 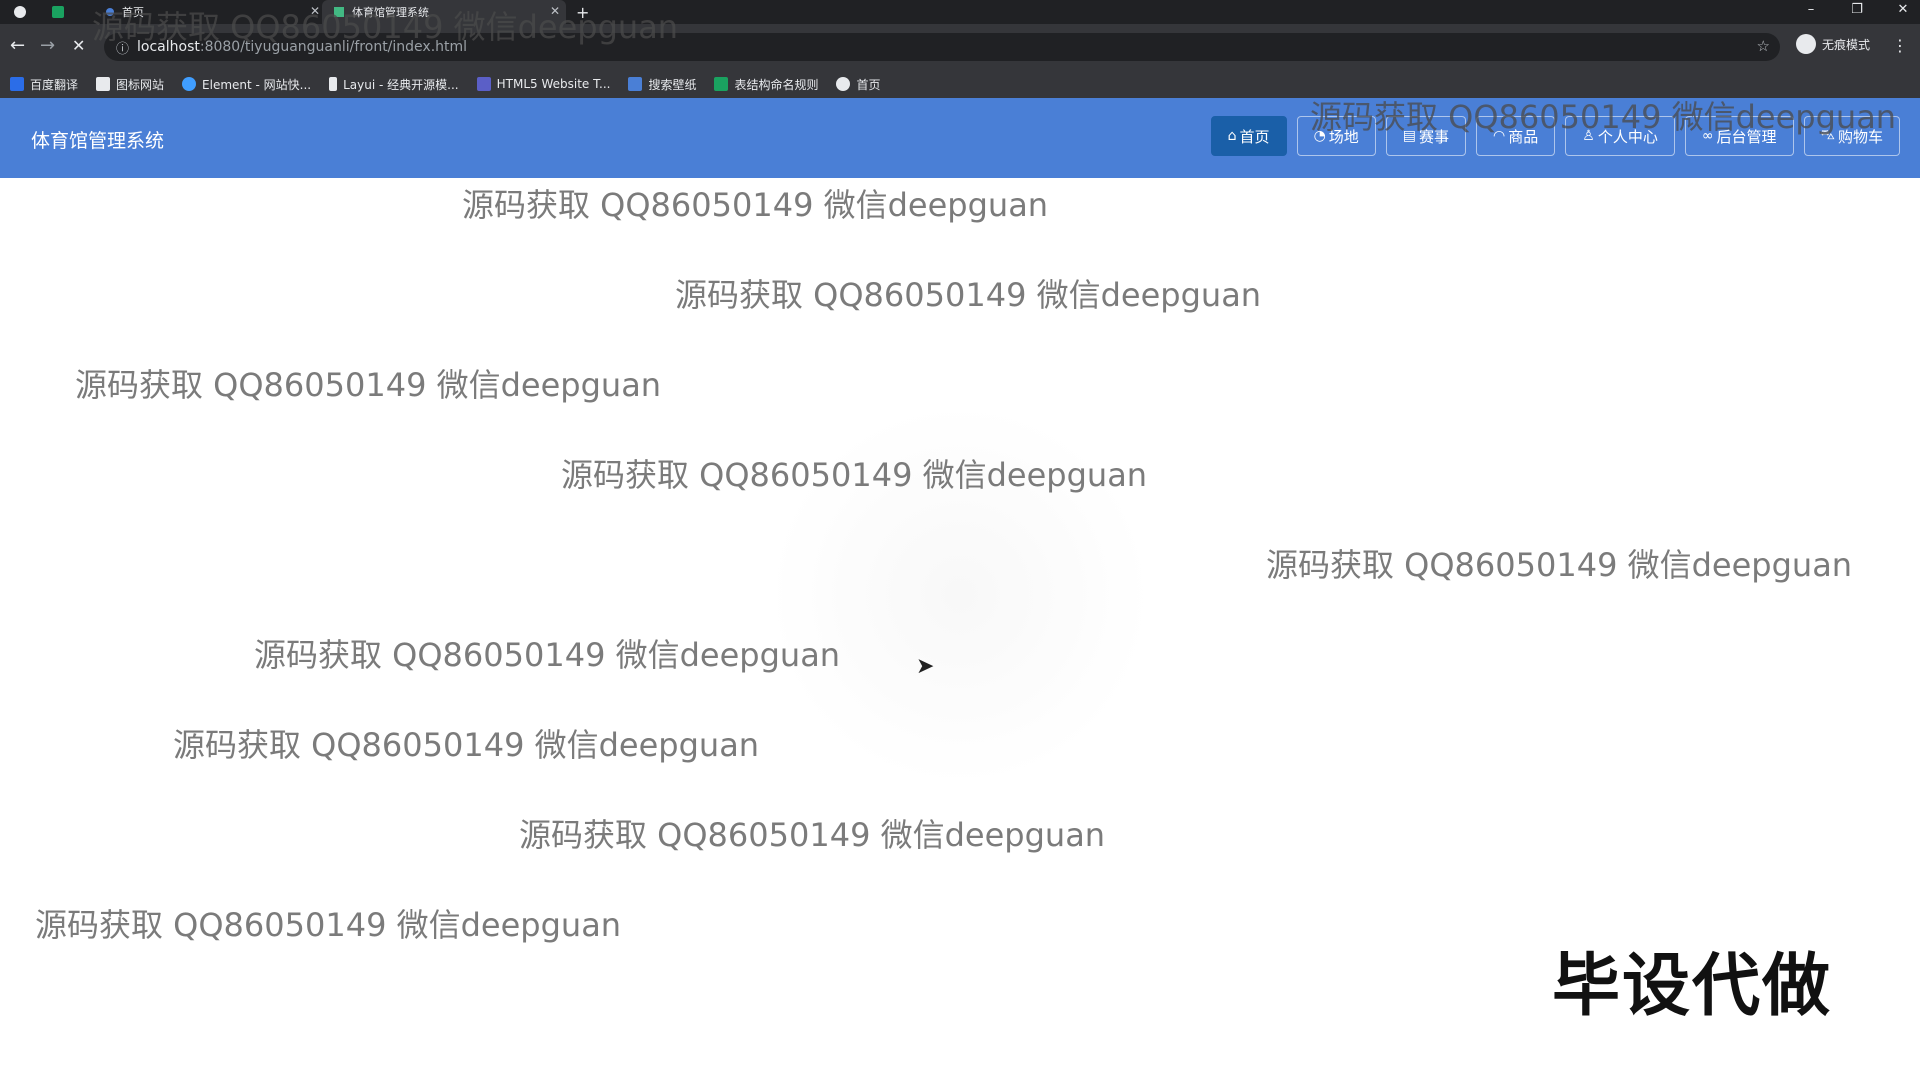 I want to click on bookmark-item: 首页, so click(x=858, y=84).